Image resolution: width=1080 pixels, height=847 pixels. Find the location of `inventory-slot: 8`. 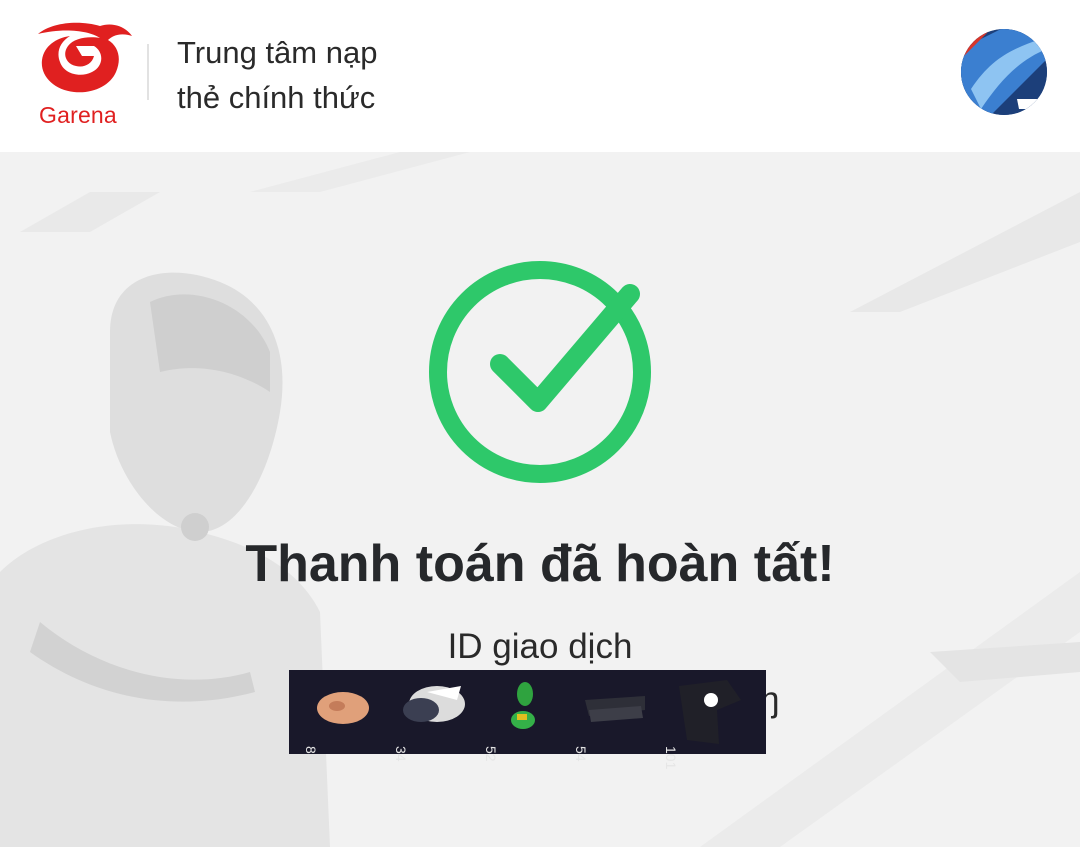

inventory-slot: 8 is located at coordinates (337, 712).